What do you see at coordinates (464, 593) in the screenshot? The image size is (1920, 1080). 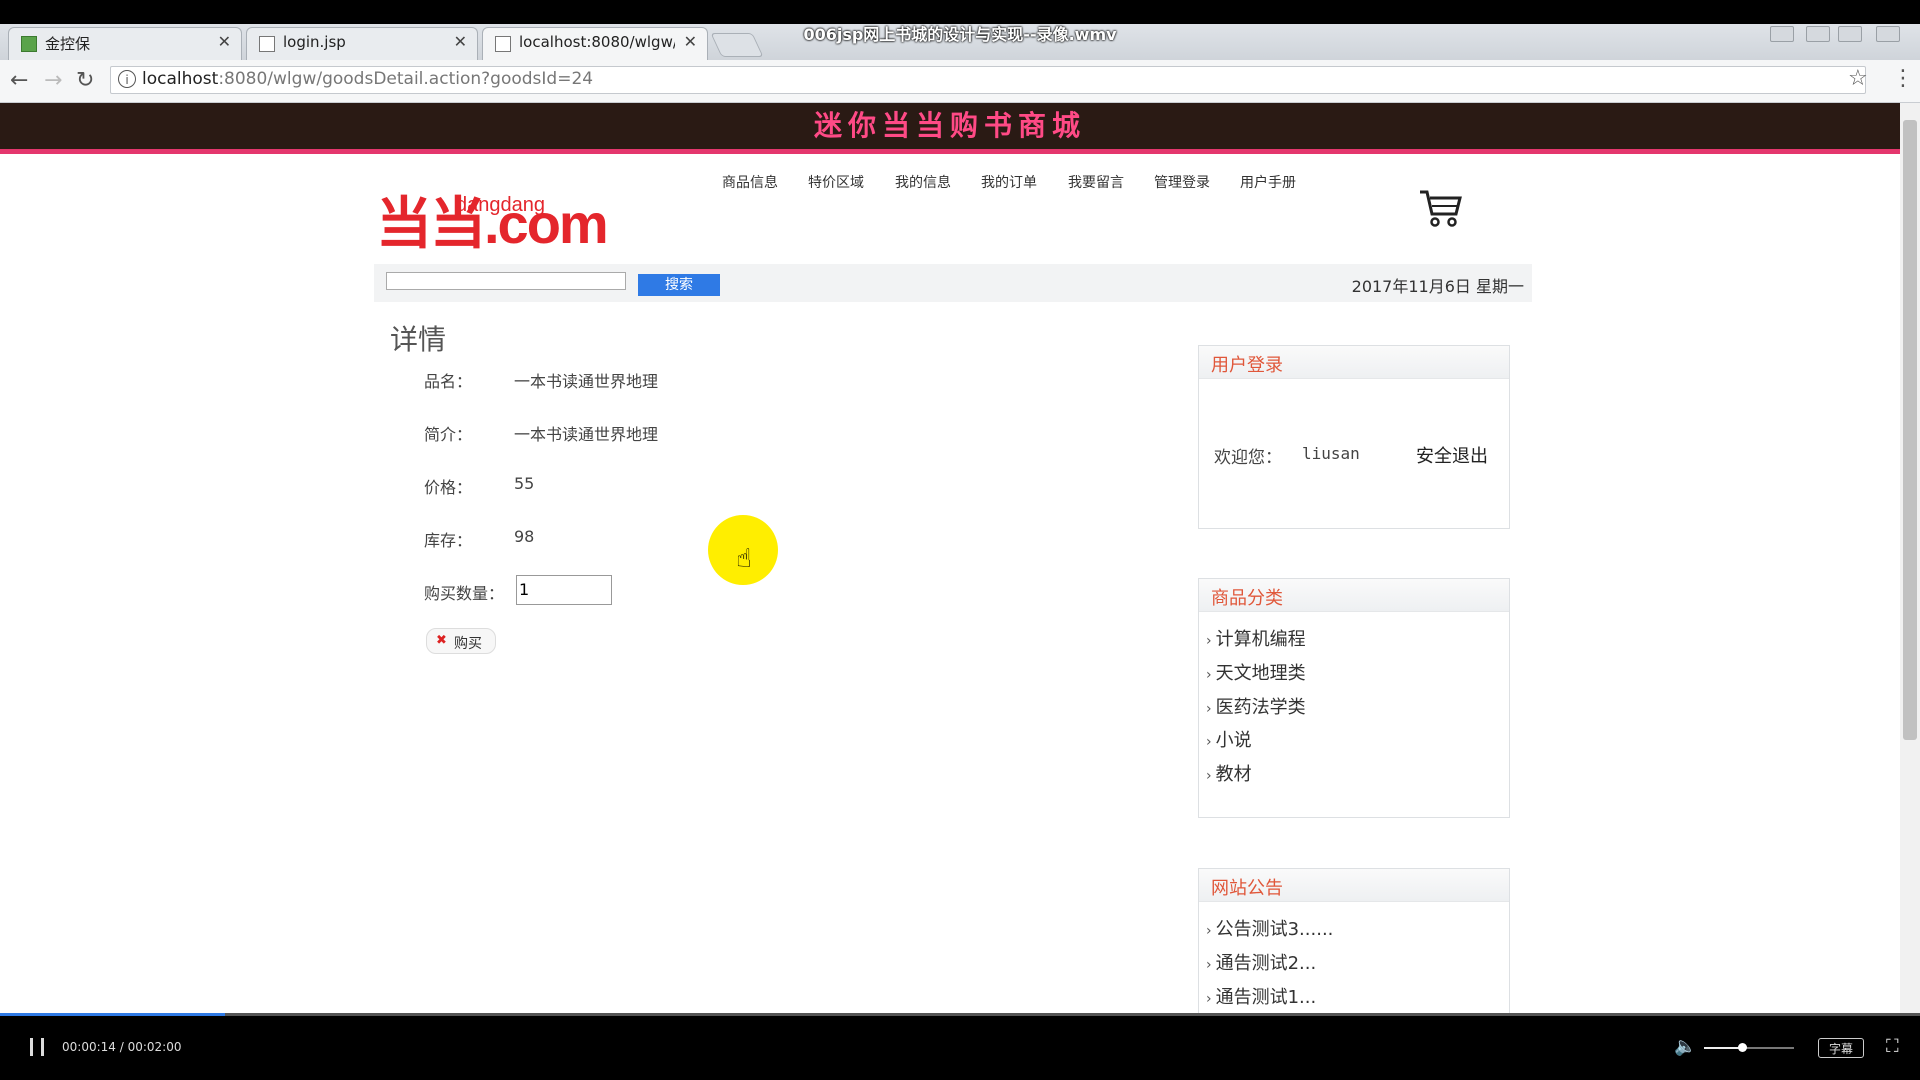 I see `field-label-quantity: 购买数量：` at bounding box center [464, 593].